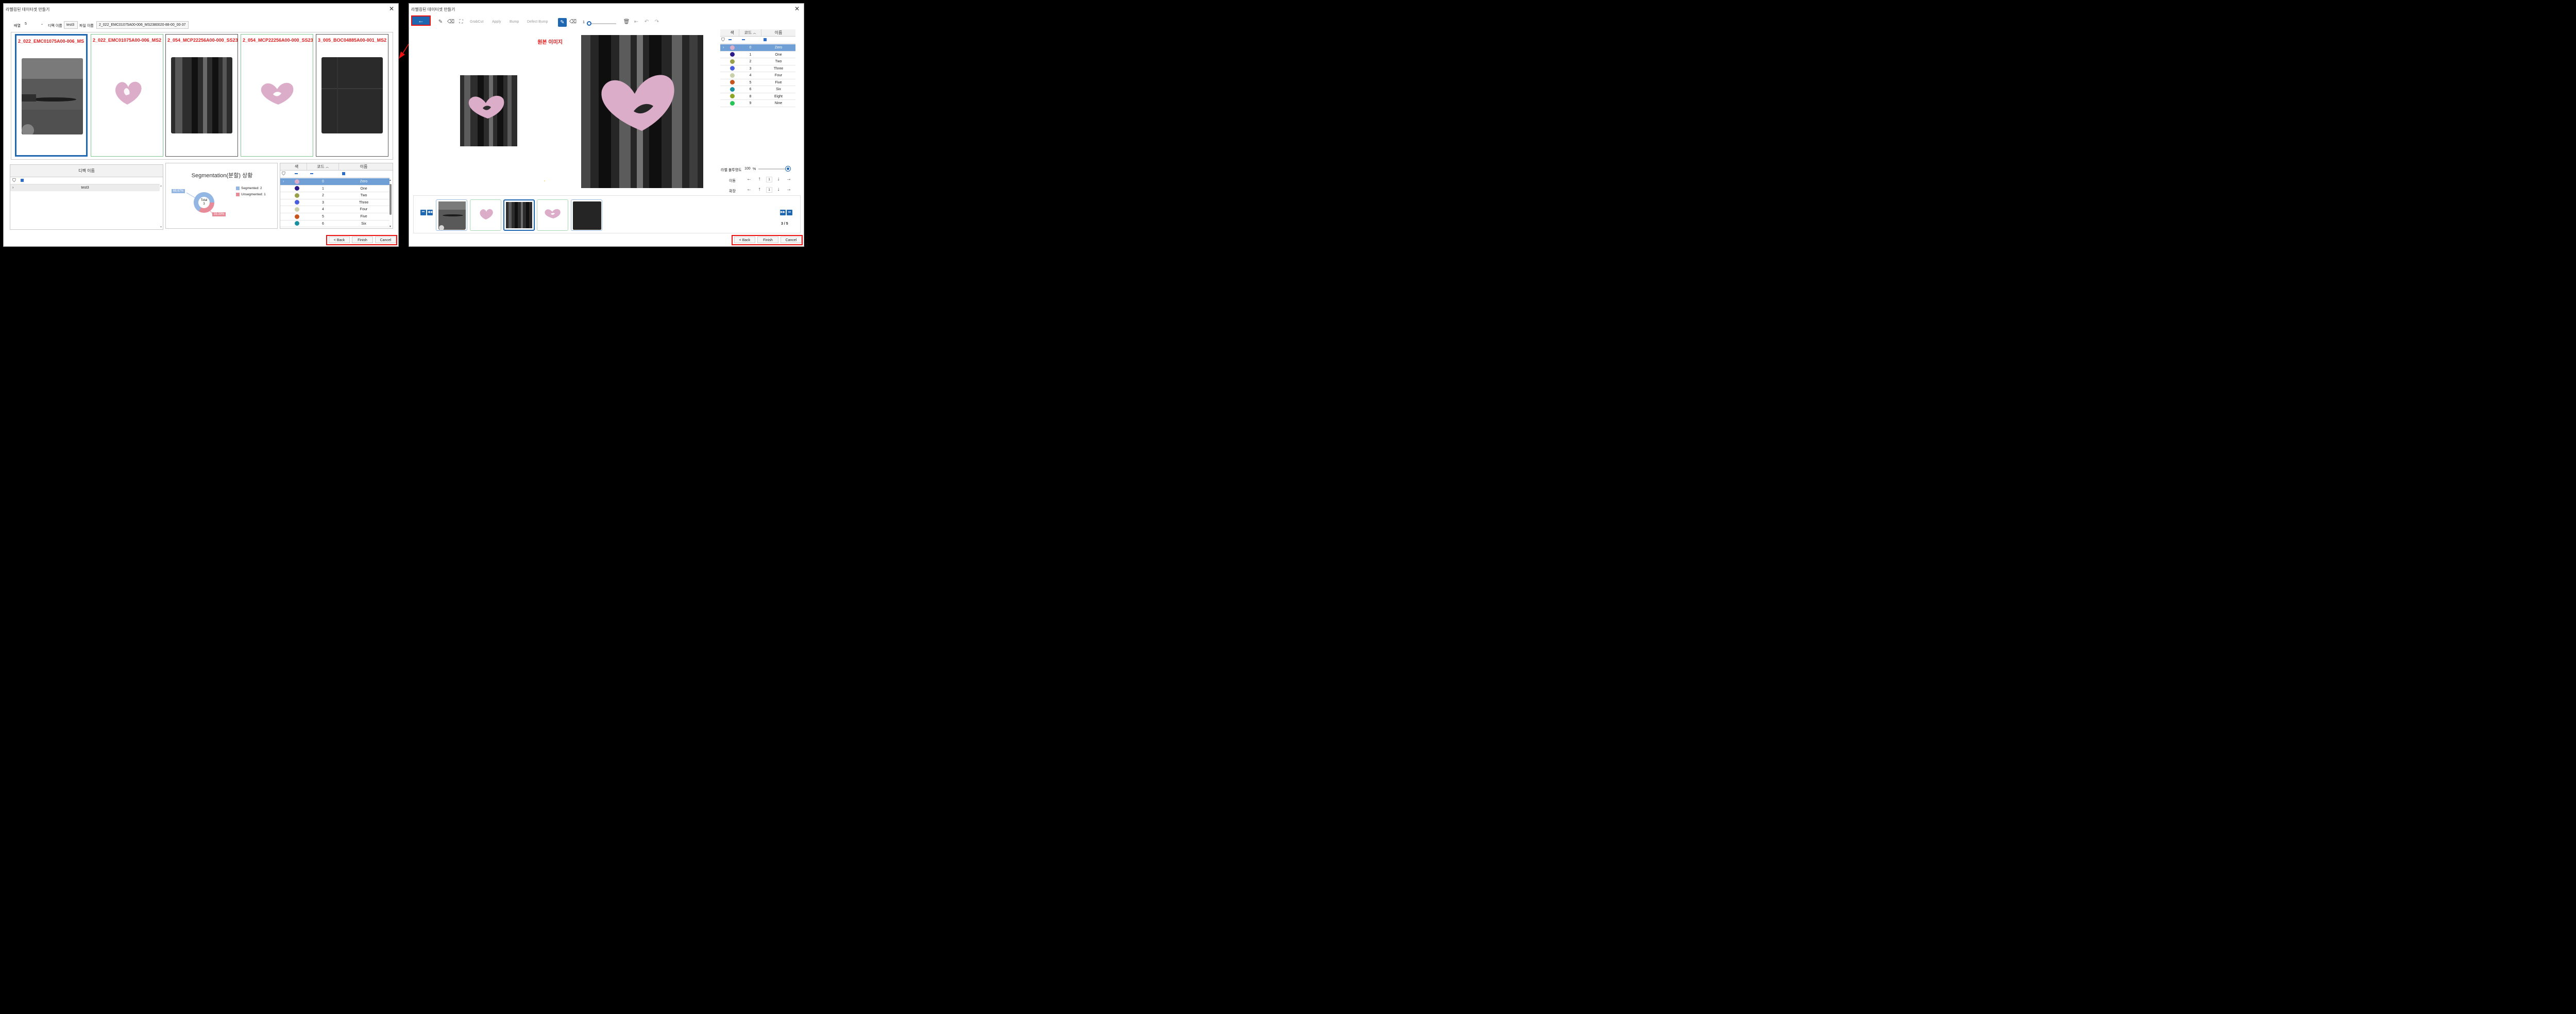 This screenshot has height=1014, width=2576. Describe the element at coordinates (757, 89) in the screenshot. I see `label-row: 6 Six` at that location.